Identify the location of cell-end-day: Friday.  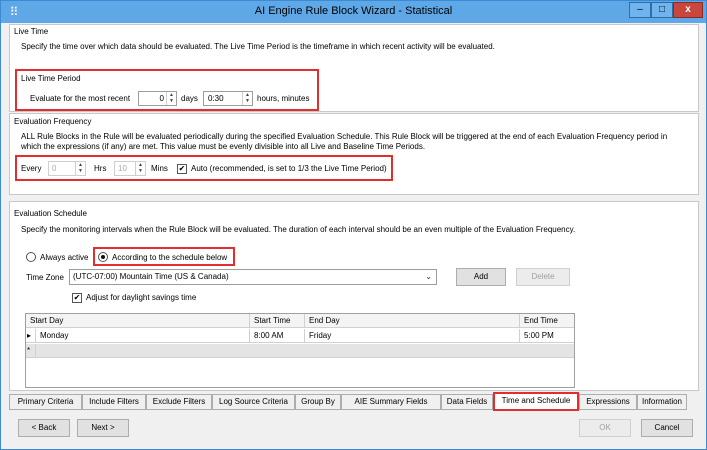
(412, 336).